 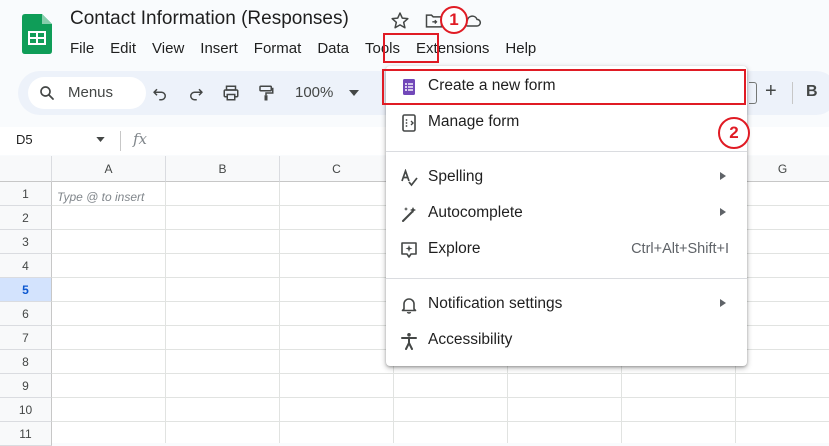 What do you see at coordinates (26, 338) in the screenshot?
I see `row-header-7: 7` at bounding box center [26, 338].